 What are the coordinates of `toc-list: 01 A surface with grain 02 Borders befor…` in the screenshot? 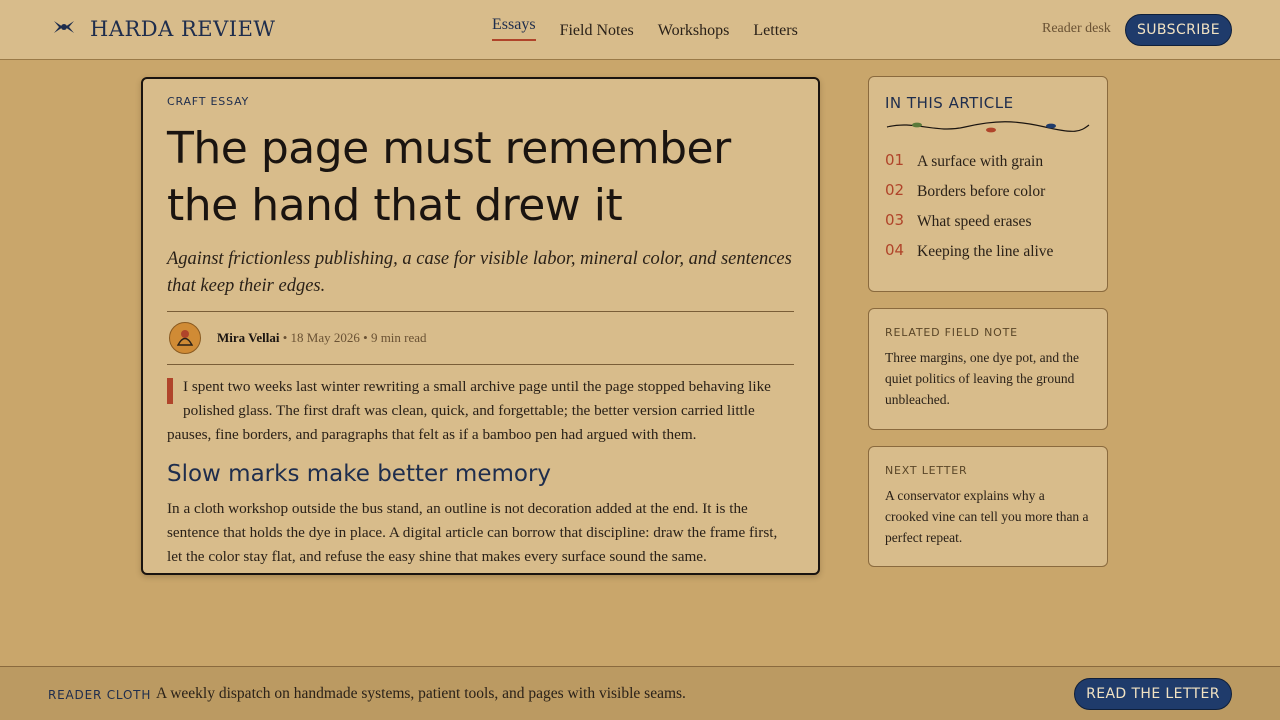 It's located at (988, 211).